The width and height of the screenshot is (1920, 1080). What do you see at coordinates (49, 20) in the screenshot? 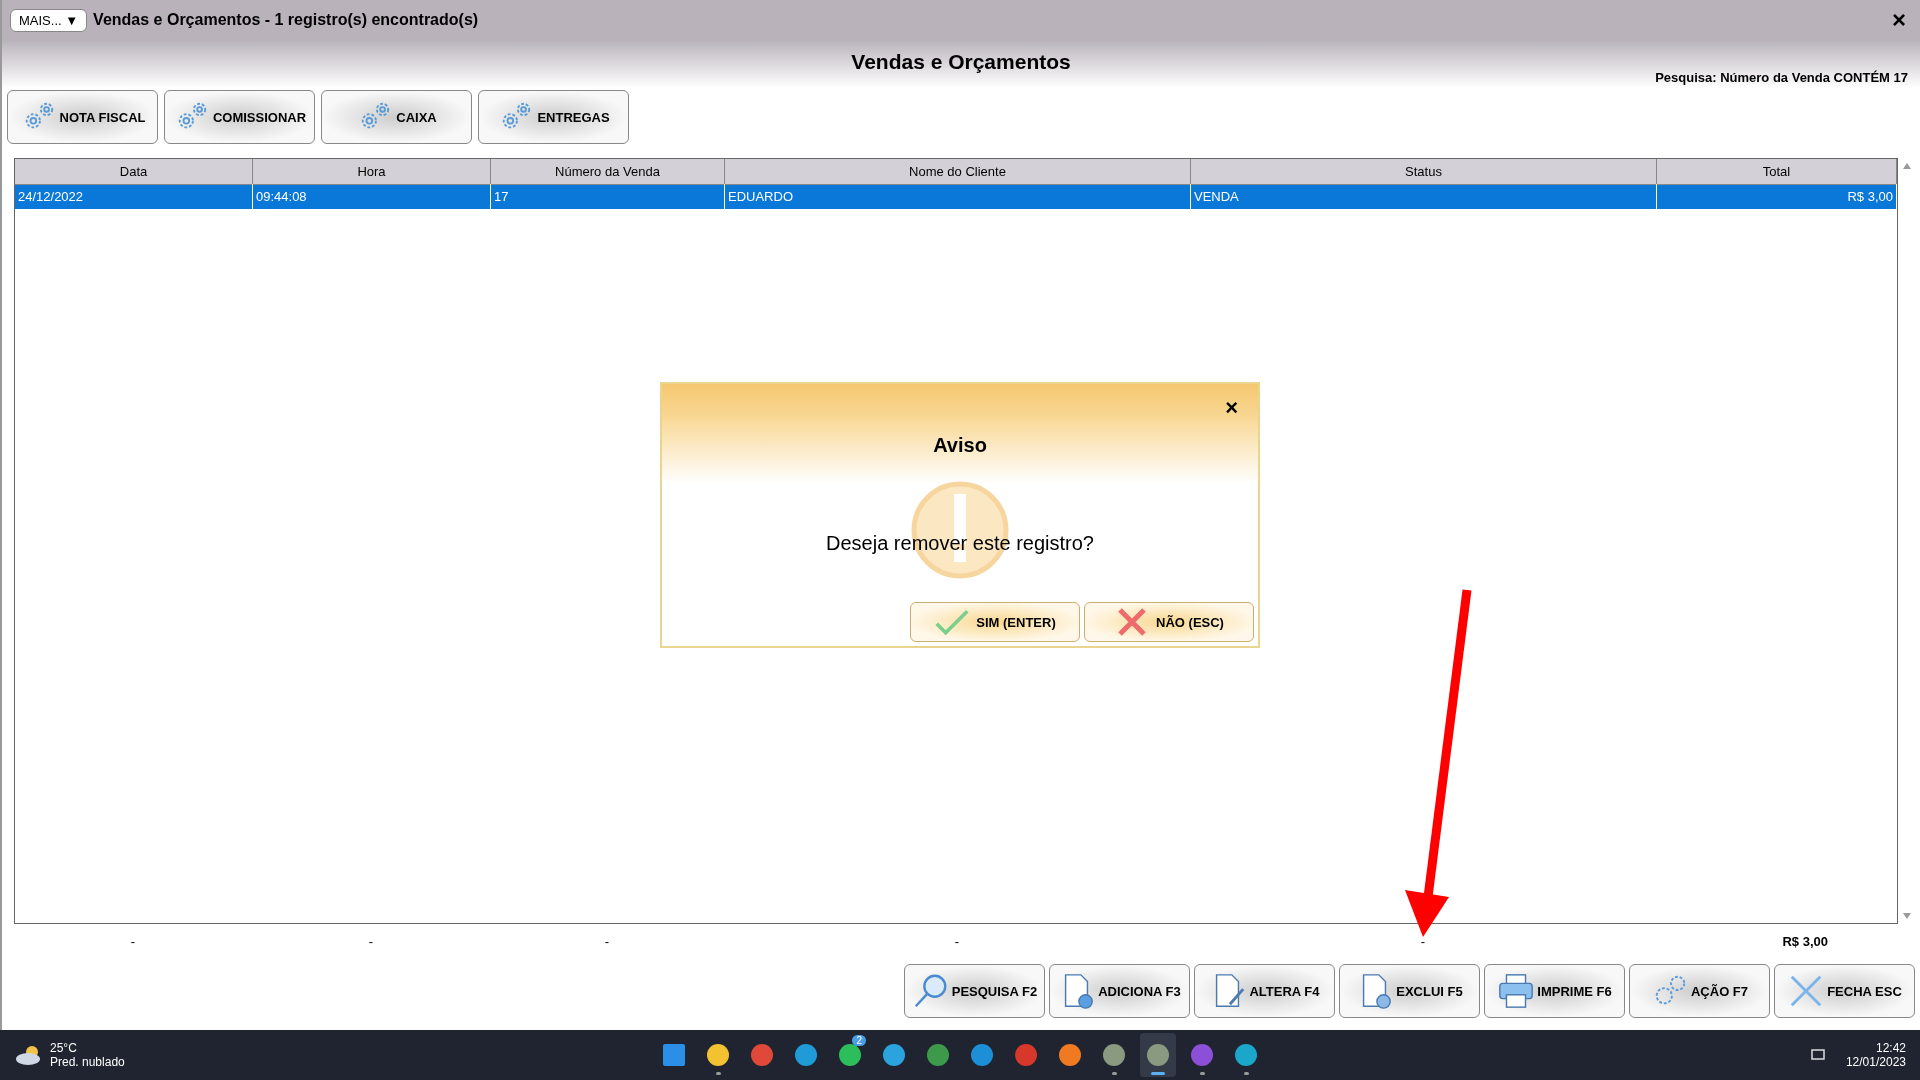
I see `more-menu-button: MAIS... ▼` at bounding box center [49, 20].